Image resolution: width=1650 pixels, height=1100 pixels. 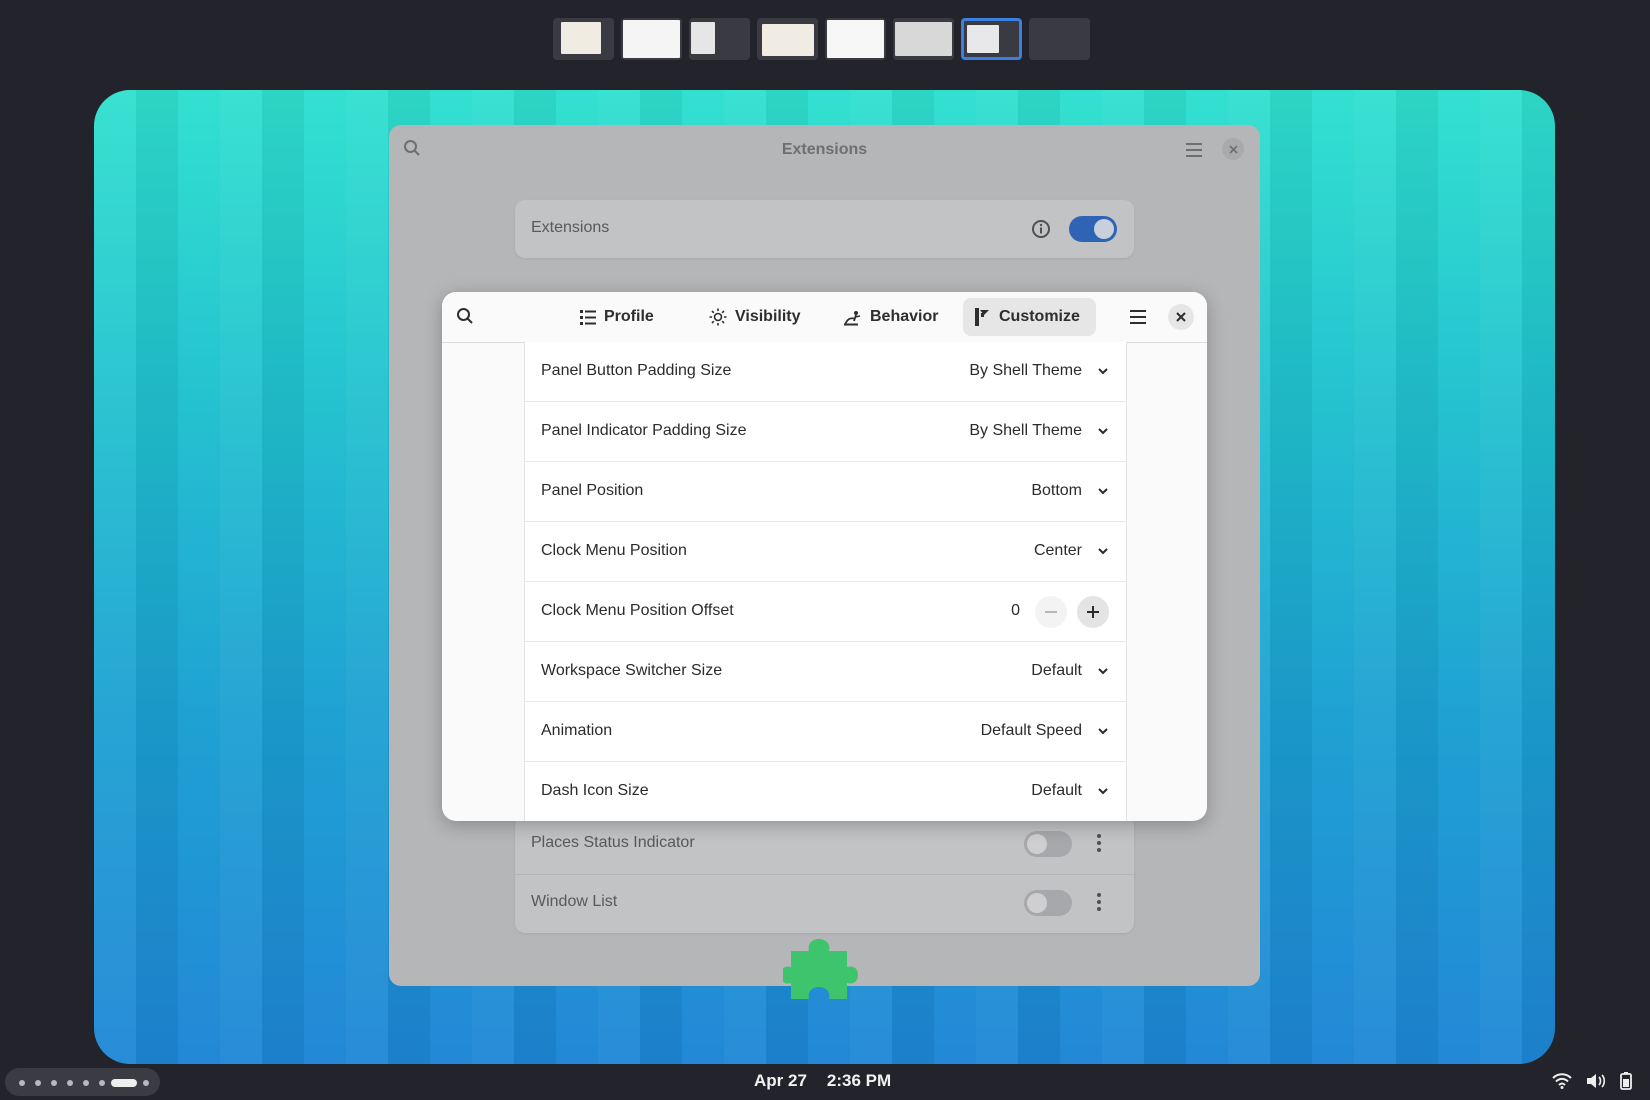 I want to click on row-label: Animation, so click(x=577, y=730).